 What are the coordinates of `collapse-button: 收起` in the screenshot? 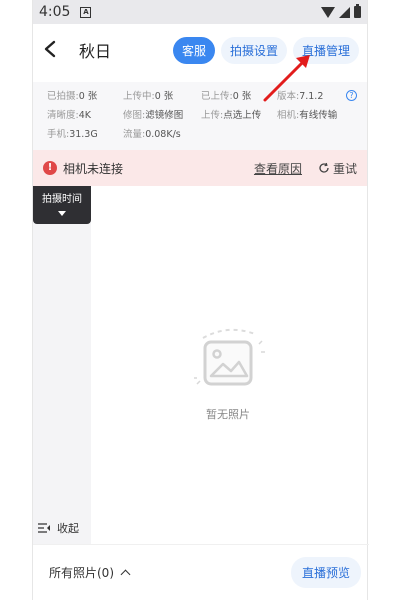 It's located at (58, 528).